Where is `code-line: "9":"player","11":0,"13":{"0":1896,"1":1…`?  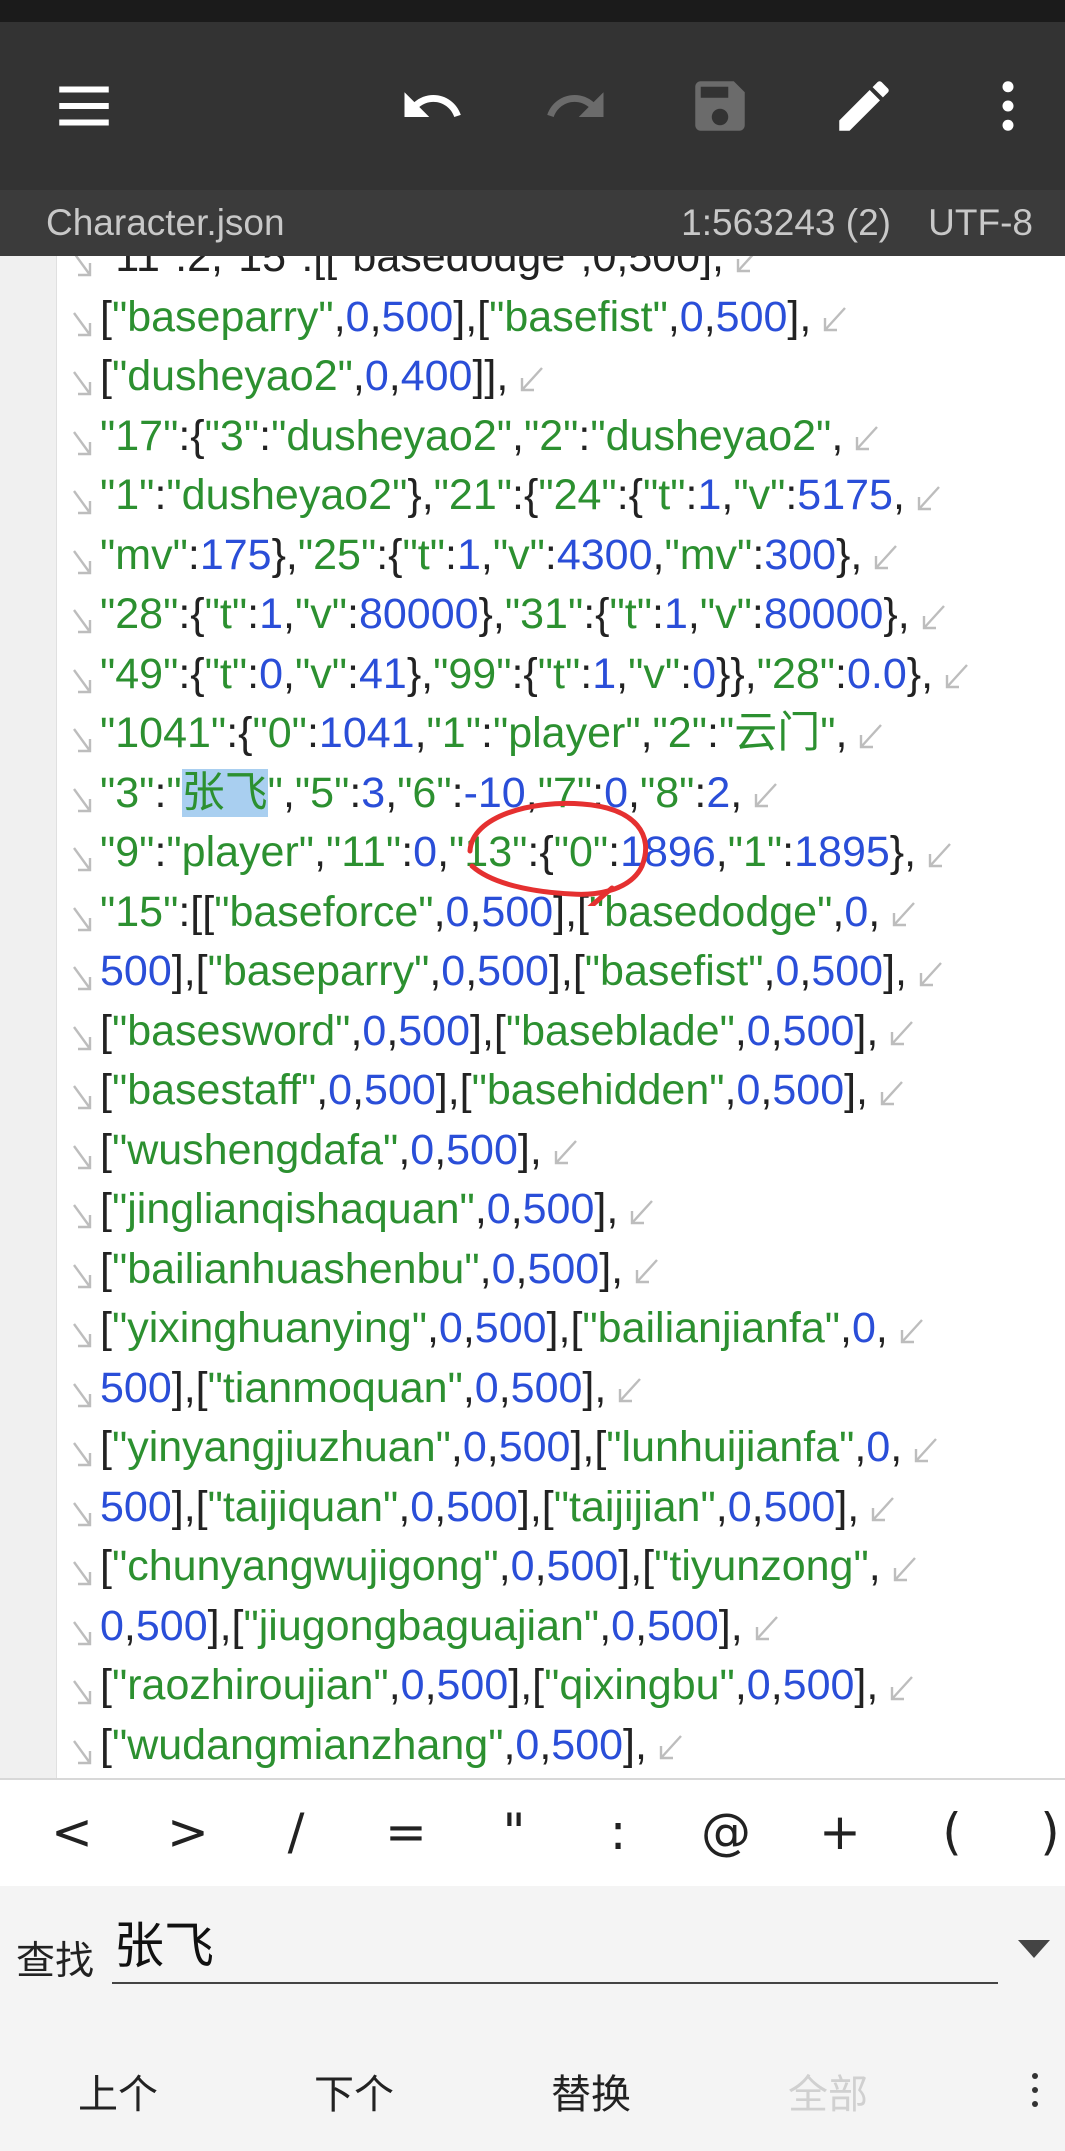
code-line: "9":"player","11":0,"13":{"0":1896,"1":1… is located at coordinates (560, 853).